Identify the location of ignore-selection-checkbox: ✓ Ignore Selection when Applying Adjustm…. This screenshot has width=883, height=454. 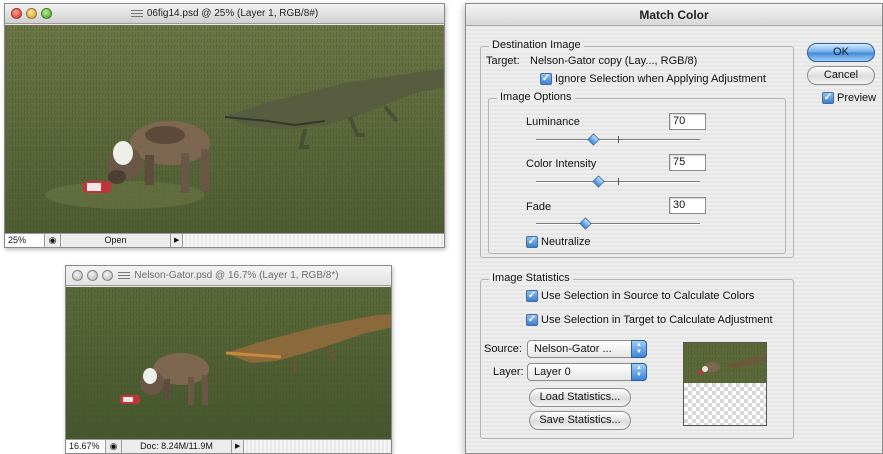
(653, 79).